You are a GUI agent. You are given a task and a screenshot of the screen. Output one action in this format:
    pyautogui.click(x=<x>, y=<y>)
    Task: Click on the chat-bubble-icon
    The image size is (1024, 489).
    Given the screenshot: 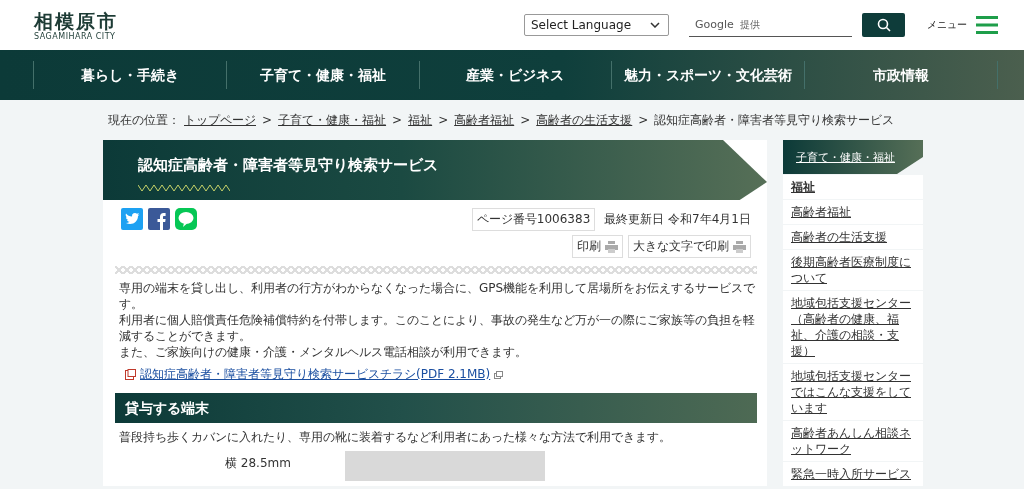 What is the action you would take?
    pyautogui.click(x=186, y=219)
    